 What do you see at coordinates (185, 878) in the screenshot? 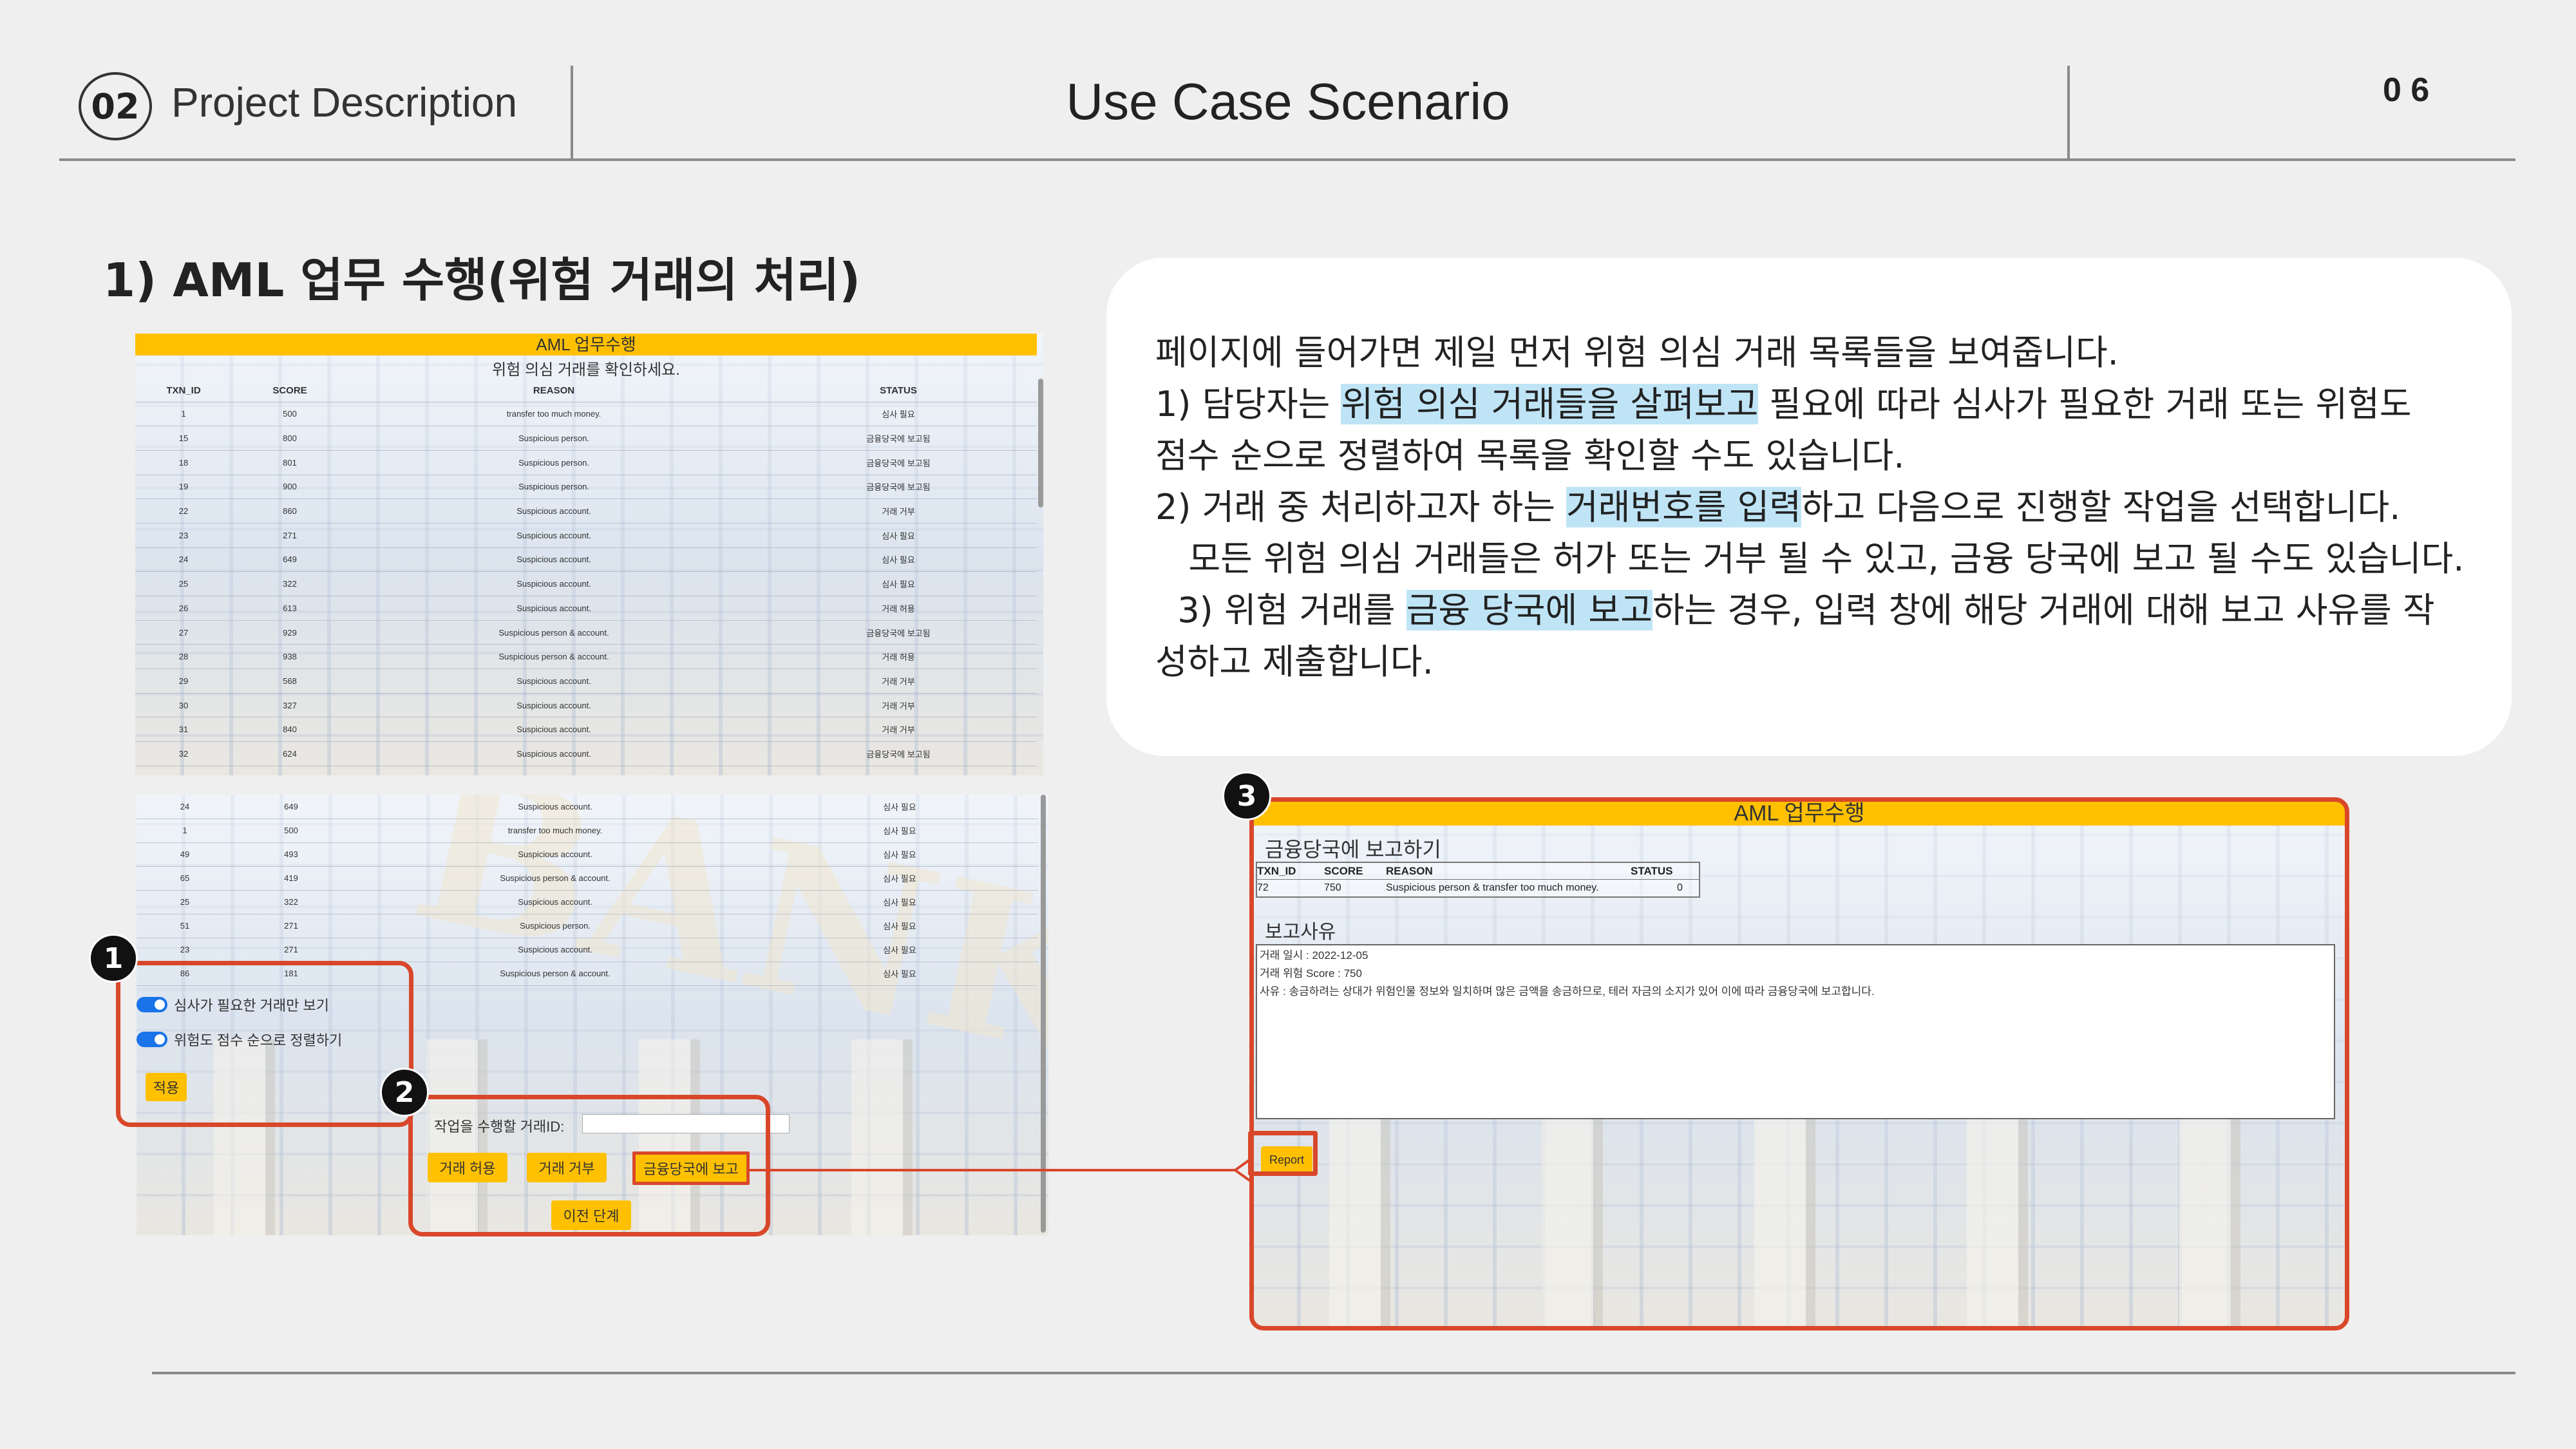
I see `cell-txn-id: 65` at bounding box center [185, 878].